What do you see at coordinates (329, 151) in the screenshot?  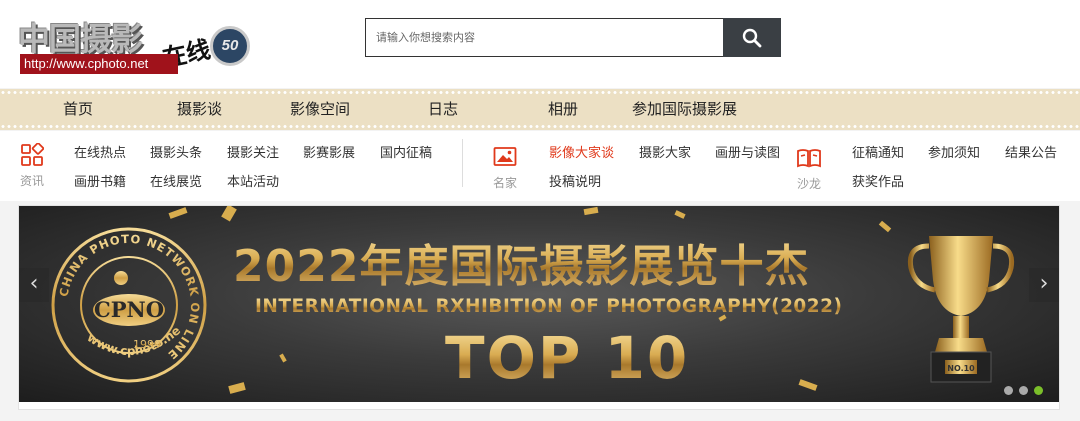 I see `sub-link: 影赛影展` at bounding box center [329, 151].